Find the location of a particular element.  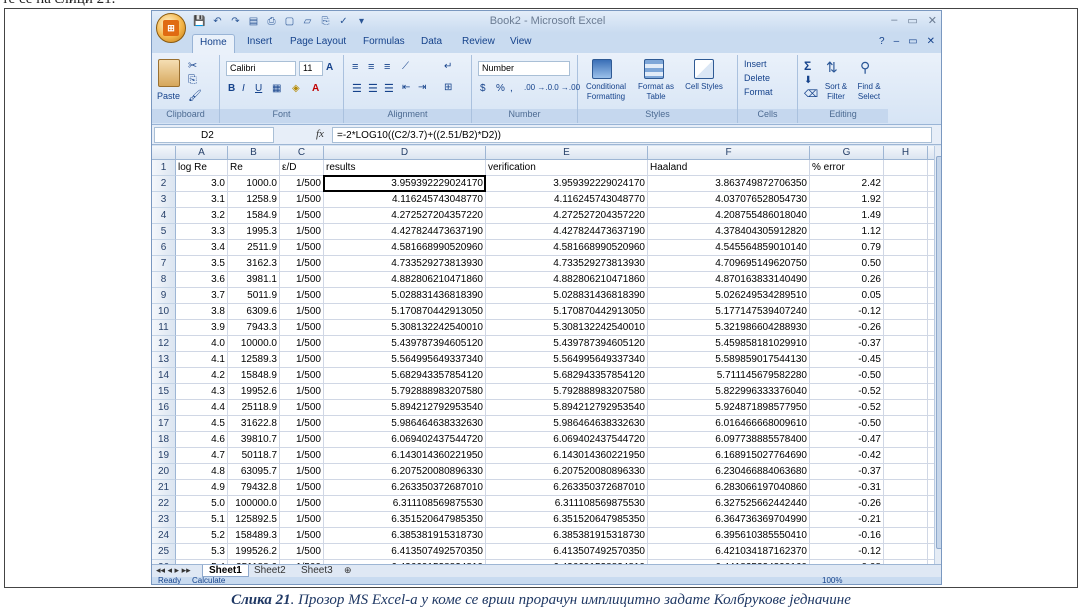

column-header-c: C is located at coordinates (302, 153).